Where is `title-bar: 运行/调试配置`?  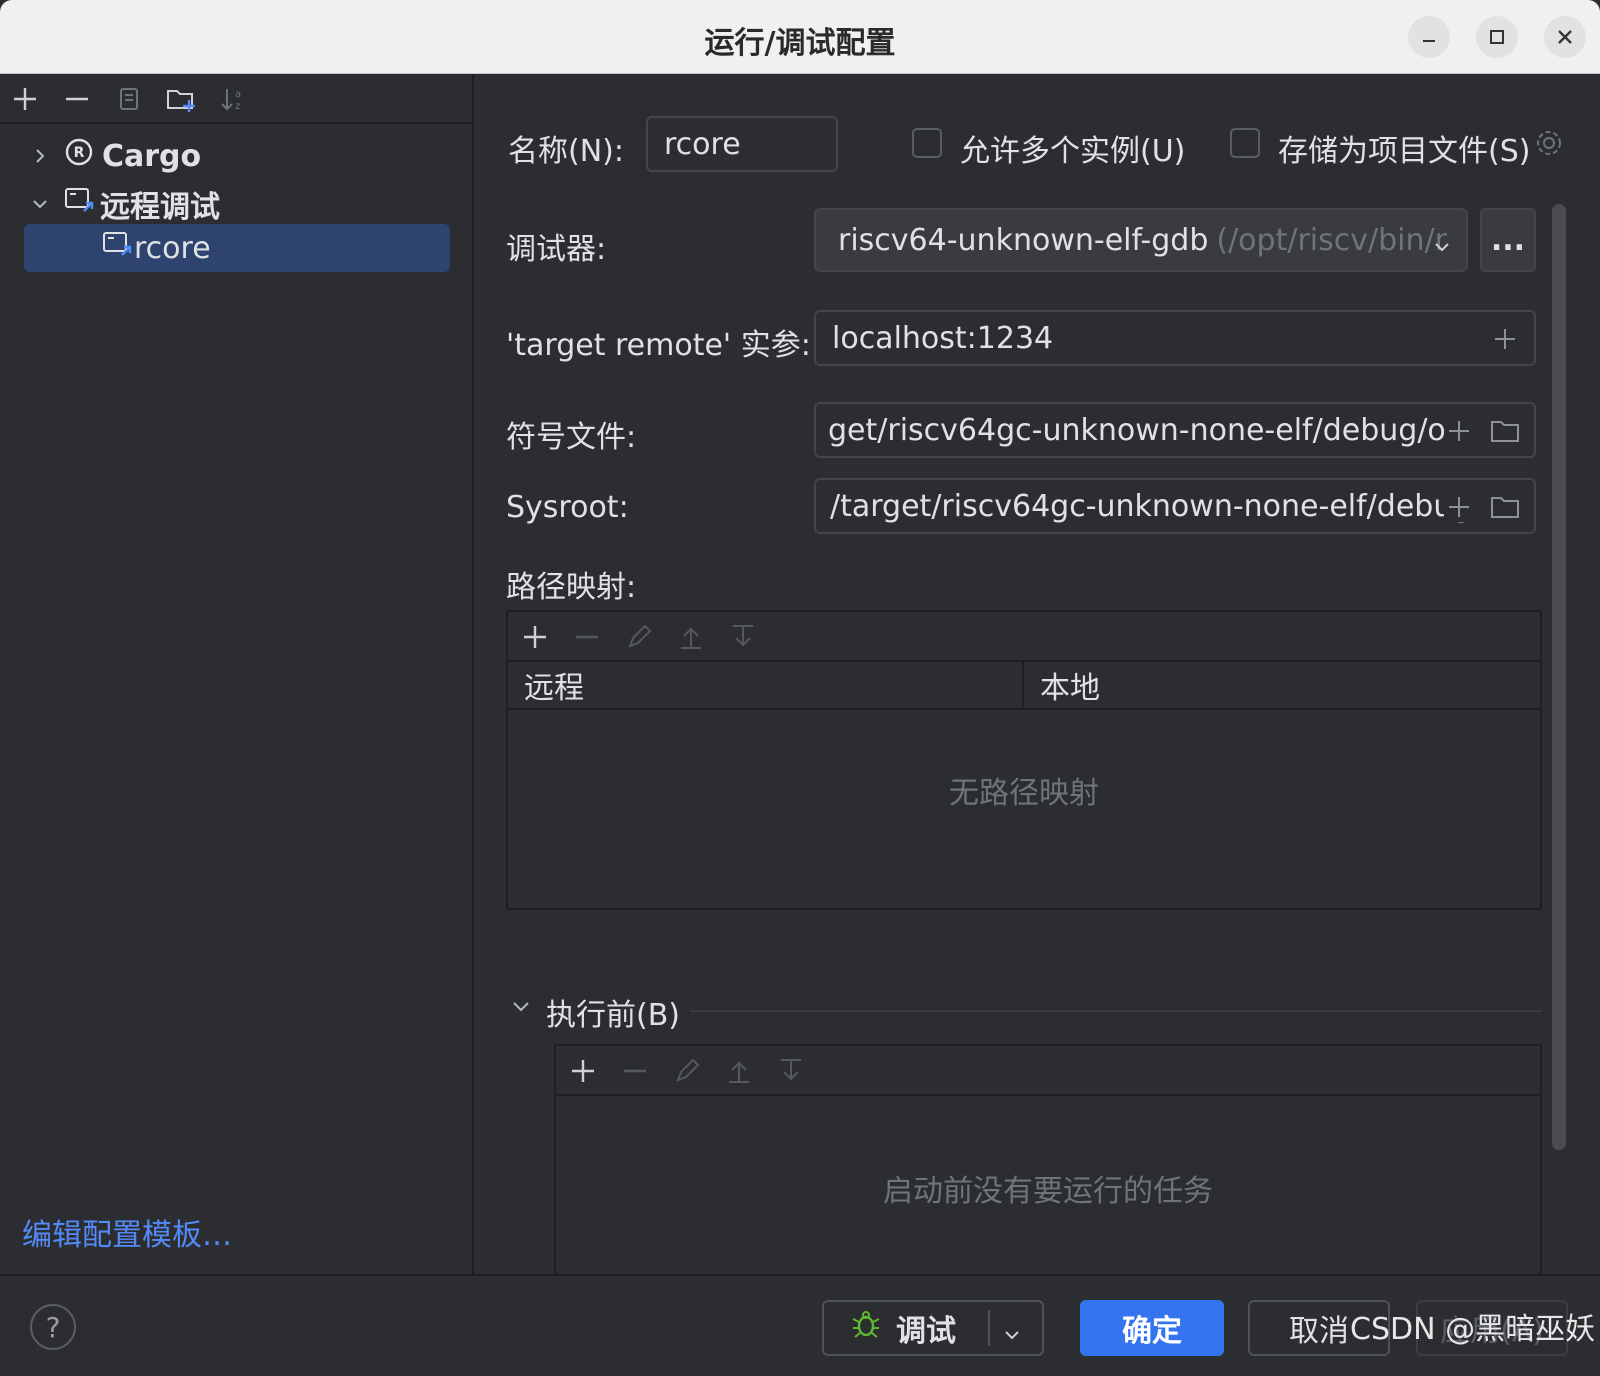 title-bar: 运行/调试配置 is located at coordinates (800, 37).